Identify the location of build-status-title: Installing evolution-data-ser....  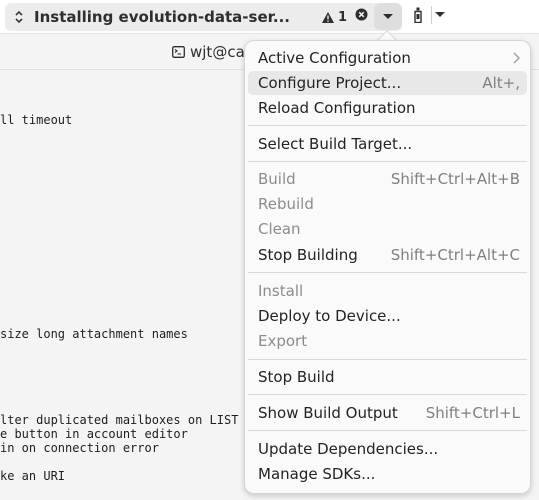
(162, 17).